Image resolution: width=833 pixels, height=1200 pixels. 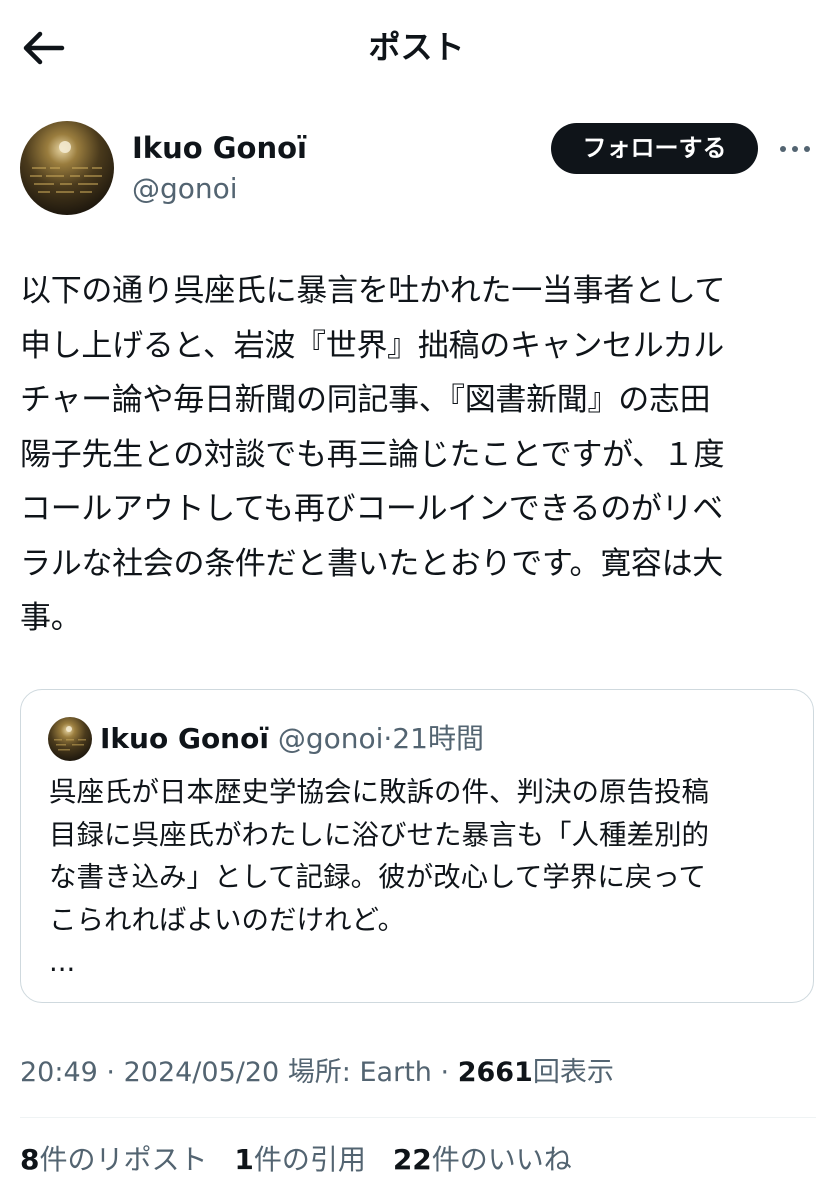 I want to click on author-display-name: Ikuo Gonoï, so click(x=219, y=148).